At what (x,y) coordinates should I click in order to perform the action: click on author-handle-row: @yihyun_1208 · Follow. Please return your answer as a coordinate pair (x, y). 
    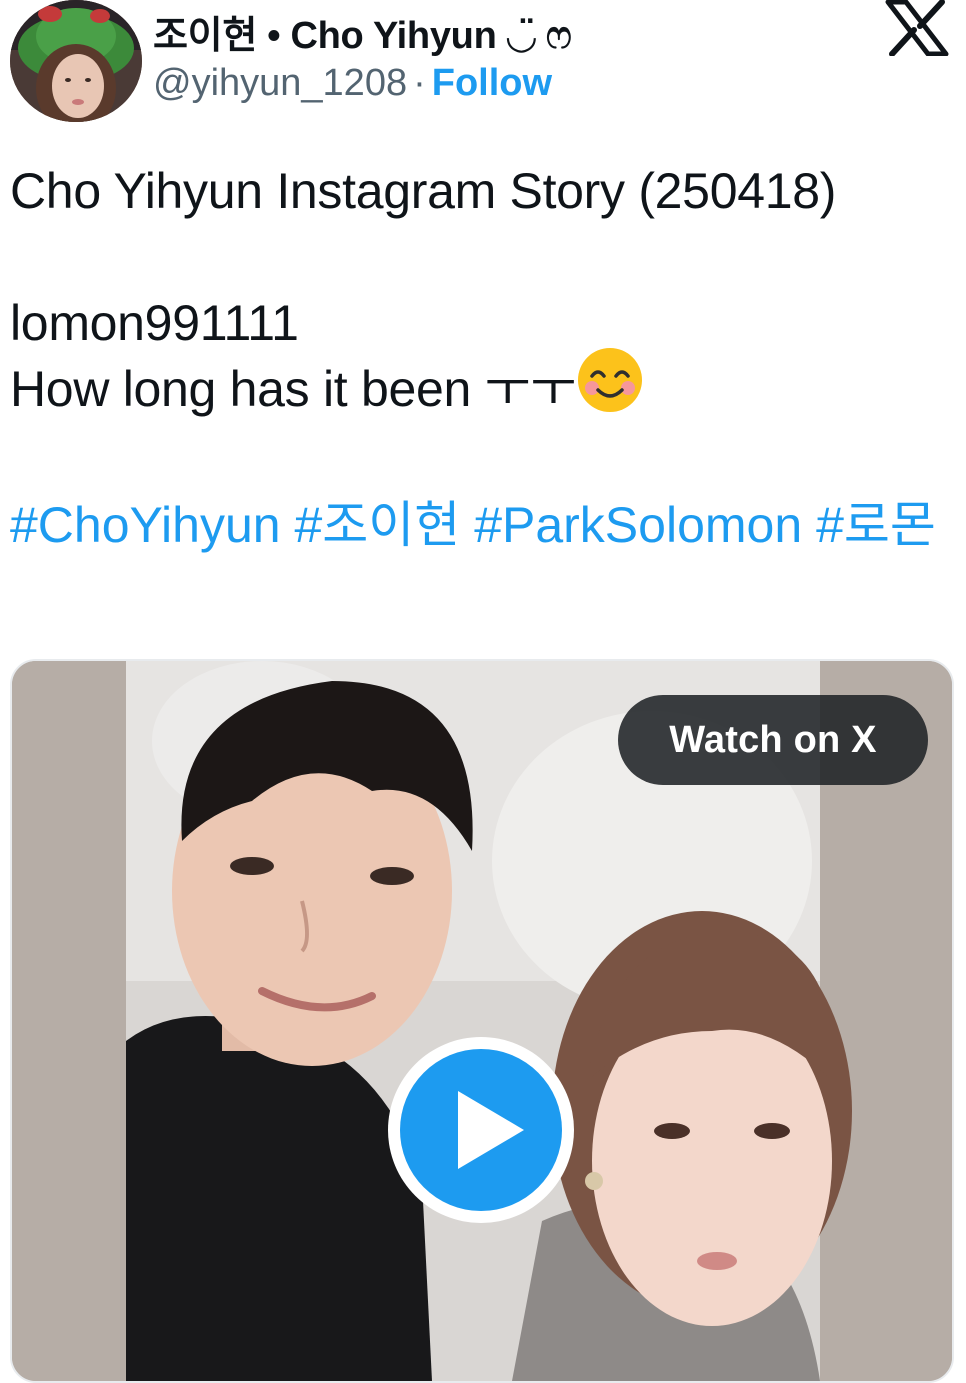
    Looking at the image, I should click on (352, 83).